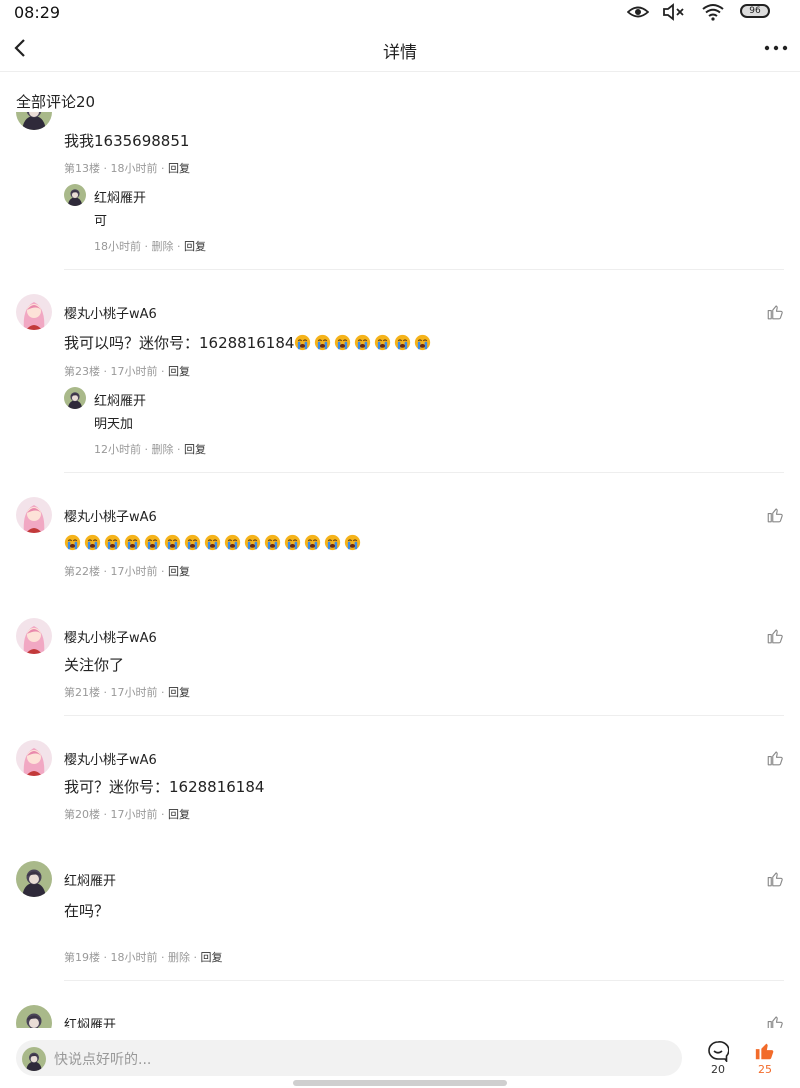 The height and width of the screenshot is (1088, 800). I want to click on eye-icon, so click(638, 12).